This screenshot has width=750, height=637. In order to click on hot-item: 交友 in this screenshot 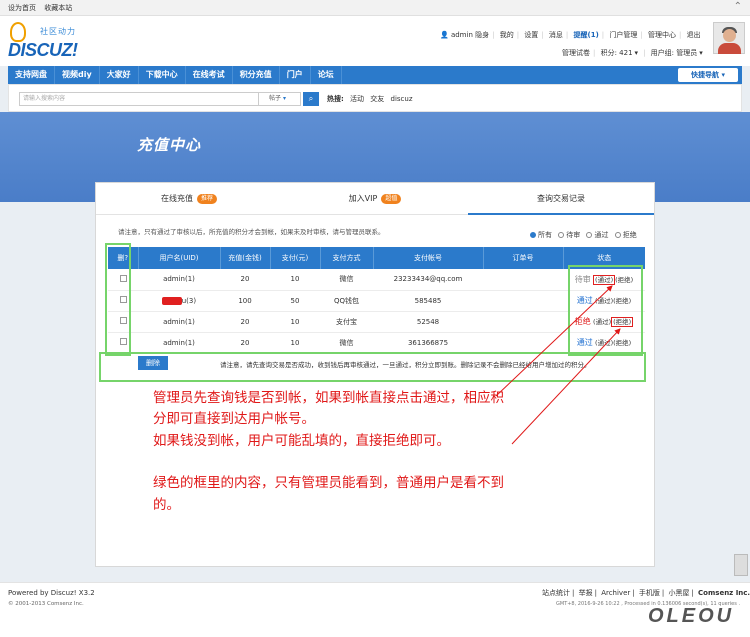, I will do `click(377, 99)`.